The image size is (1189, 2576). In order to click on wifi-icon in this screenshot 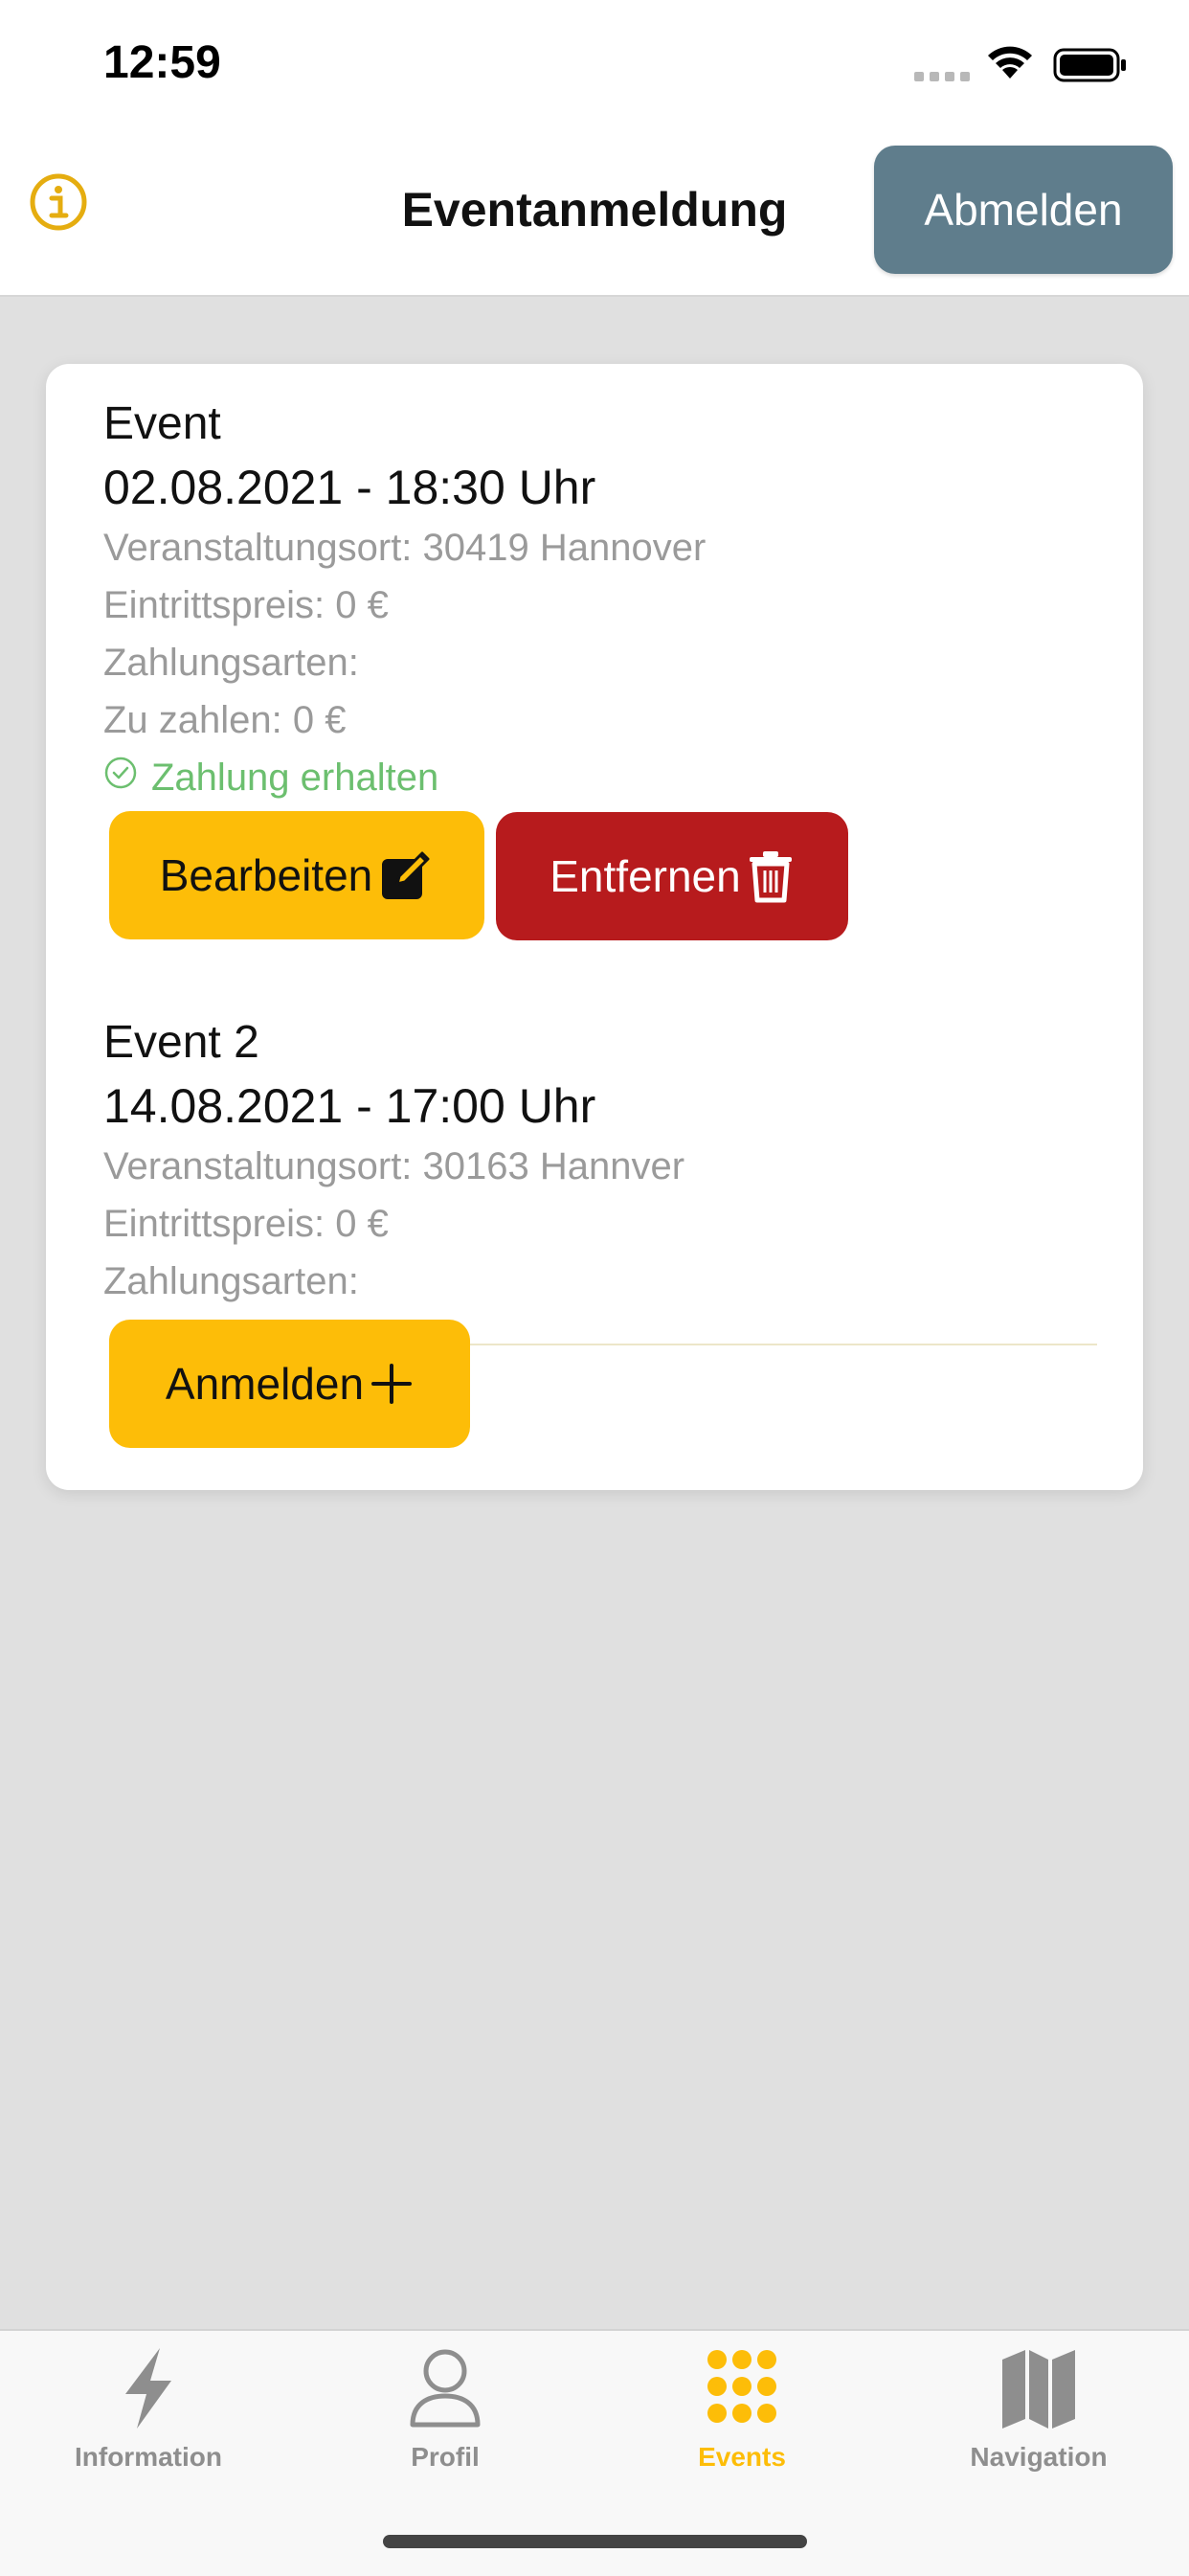, I will do `click(1010, 62)`.